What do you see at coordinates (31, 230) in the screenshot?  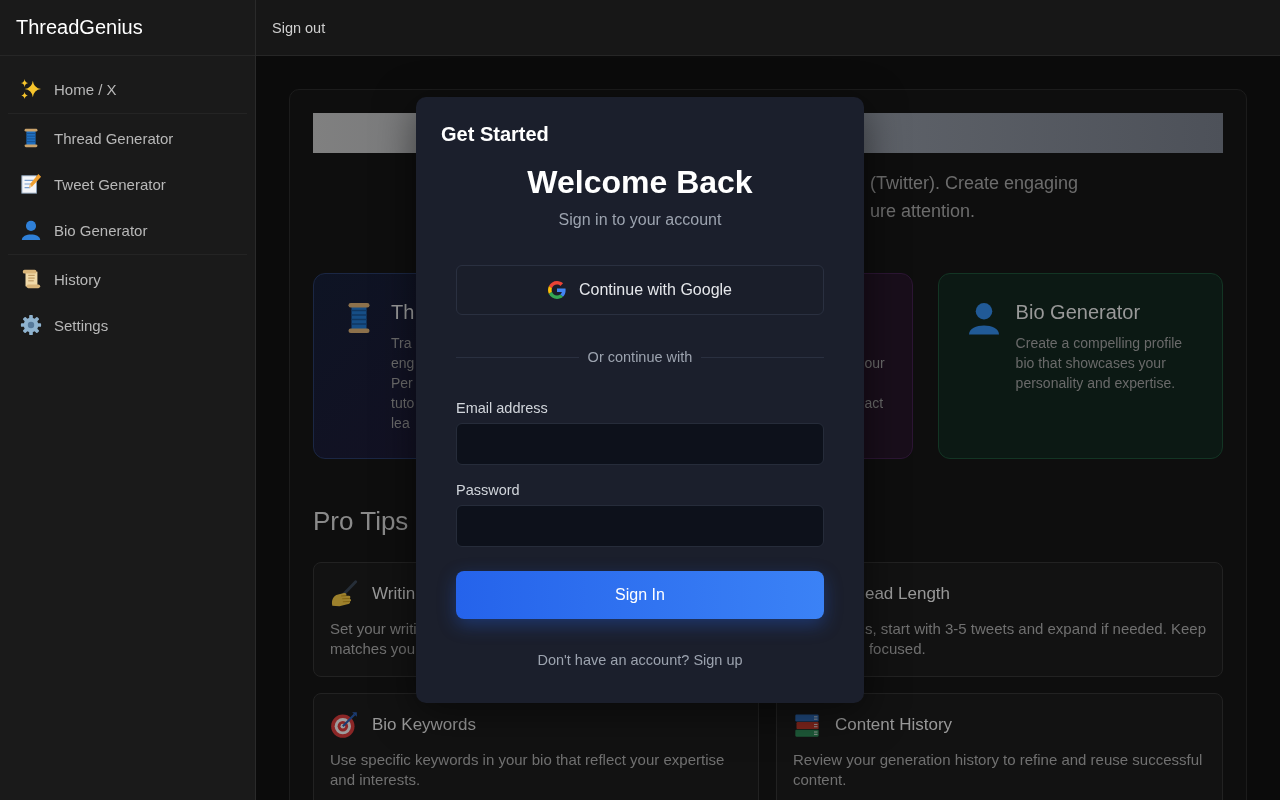 I see `person-icon` at bounding box center [31, 230].